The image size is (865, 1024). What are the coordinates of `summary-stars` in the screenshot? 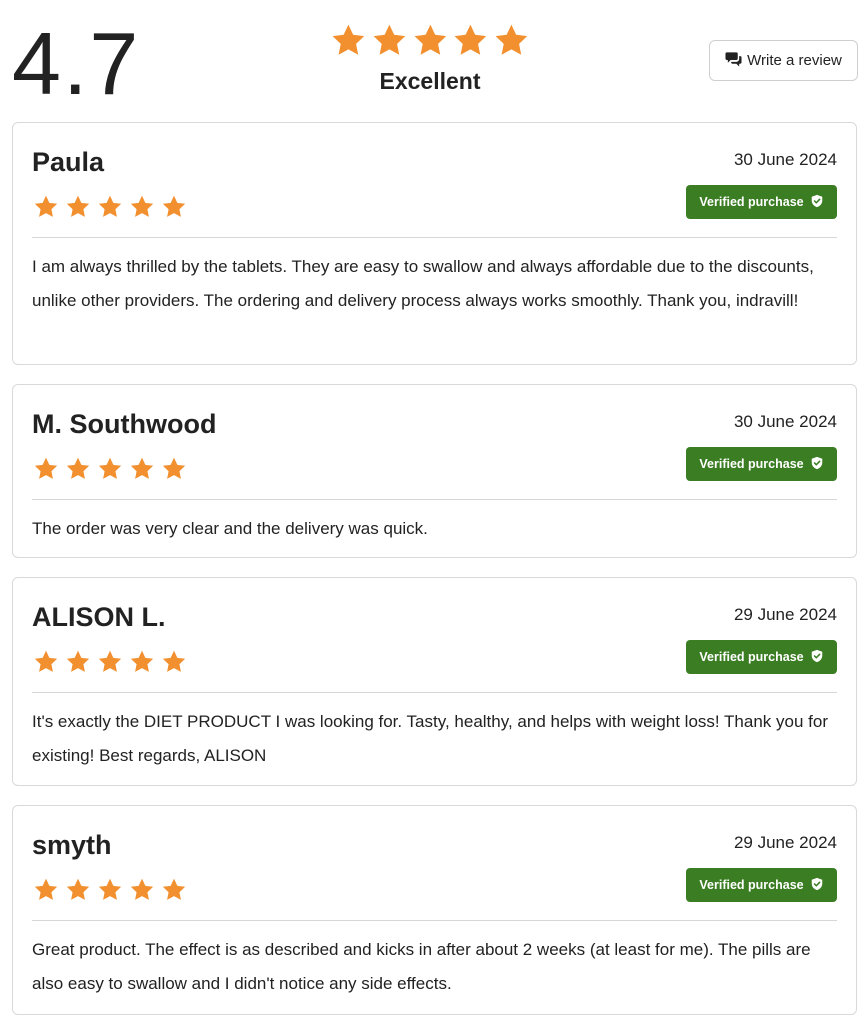 It's located at (430, 41).